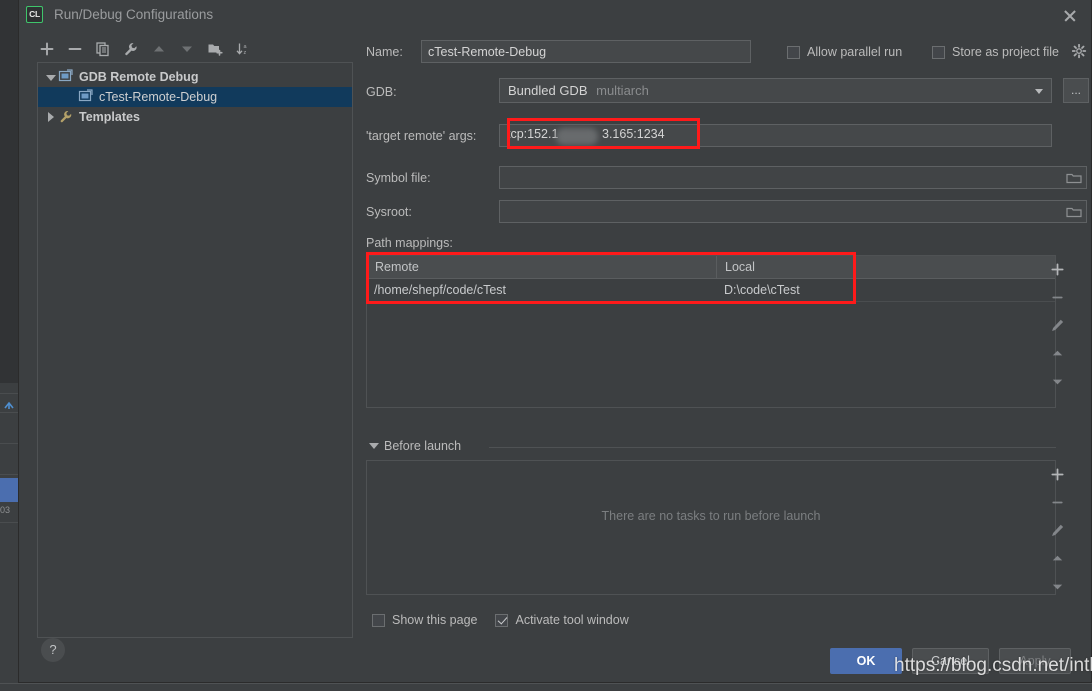  I want to click on gdb-selected-value: Bundled GDB, so click(548, 90).